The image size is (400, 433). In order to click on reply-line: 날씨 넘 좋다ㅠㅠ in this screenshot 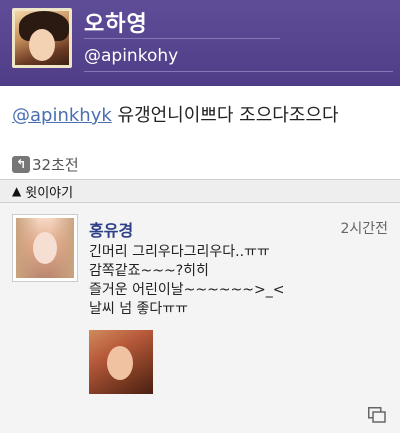, I will do `click(139, 309)`.